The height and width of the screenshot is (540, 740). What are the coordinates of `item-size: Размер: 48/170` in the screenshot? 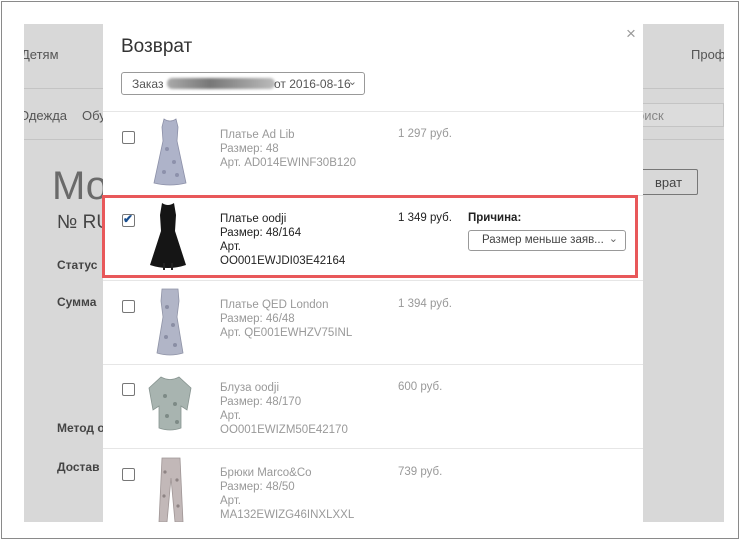 It's located at (261, 402).